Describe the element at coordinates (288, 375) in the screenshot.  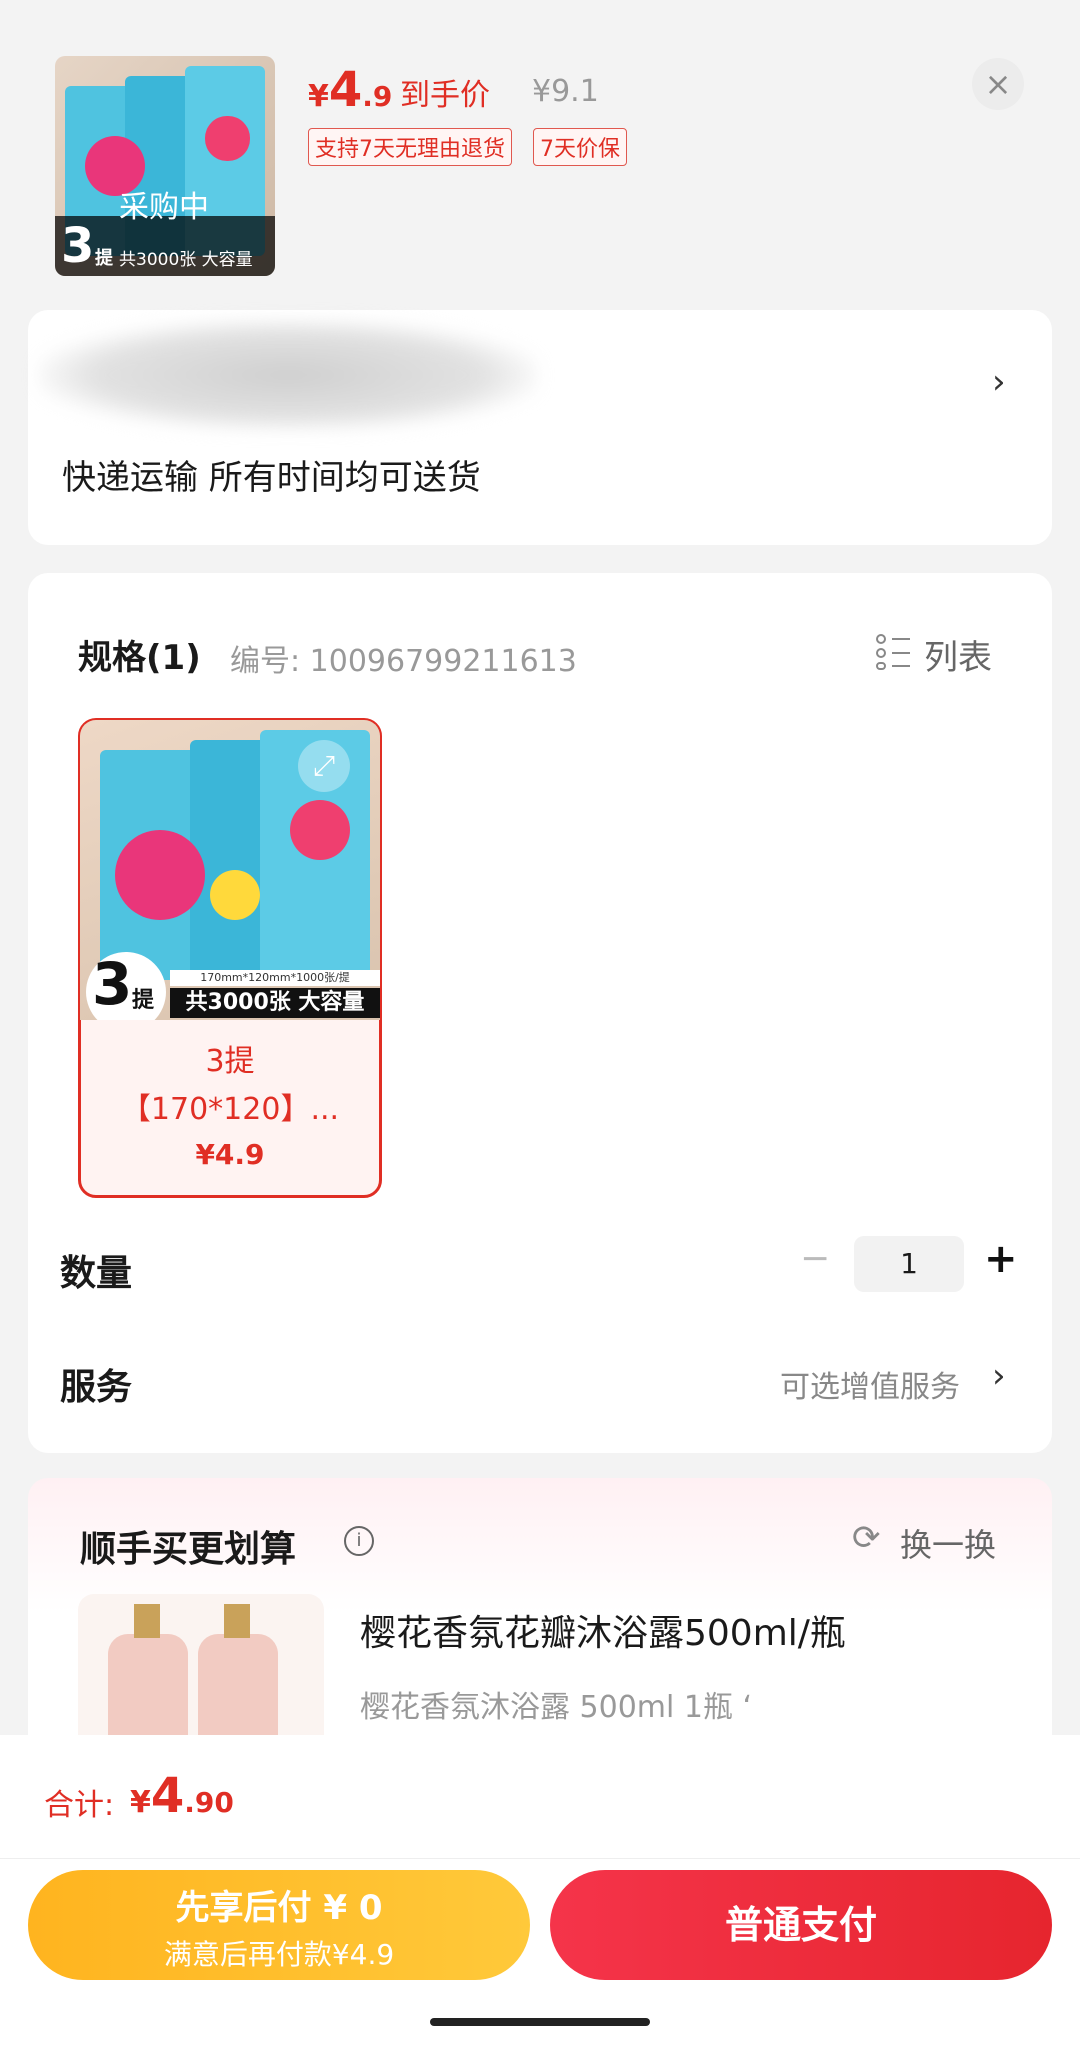
I see `address-blurred` at that location.